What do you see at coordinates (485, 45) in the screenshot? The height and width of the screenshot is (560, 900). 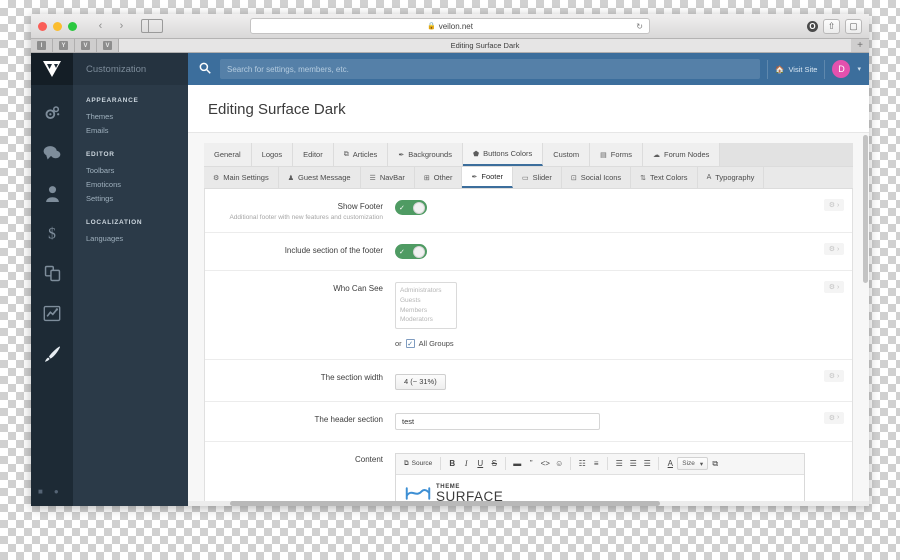 I see `active-browser-tab: Editing Surface Dark` at bounding box center [485, 45].